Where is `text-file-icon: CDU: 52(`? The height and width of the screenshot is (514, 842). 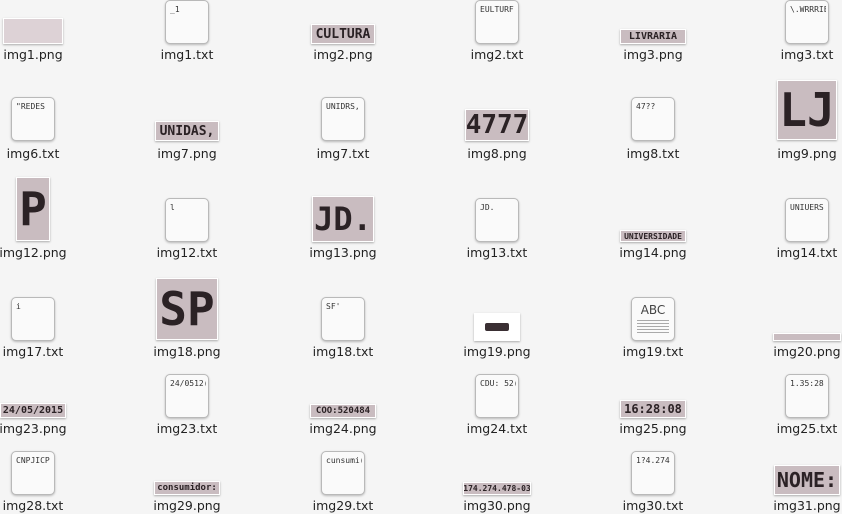
text-file-icon: CDU: 52( is located at coordinates (497, 396).